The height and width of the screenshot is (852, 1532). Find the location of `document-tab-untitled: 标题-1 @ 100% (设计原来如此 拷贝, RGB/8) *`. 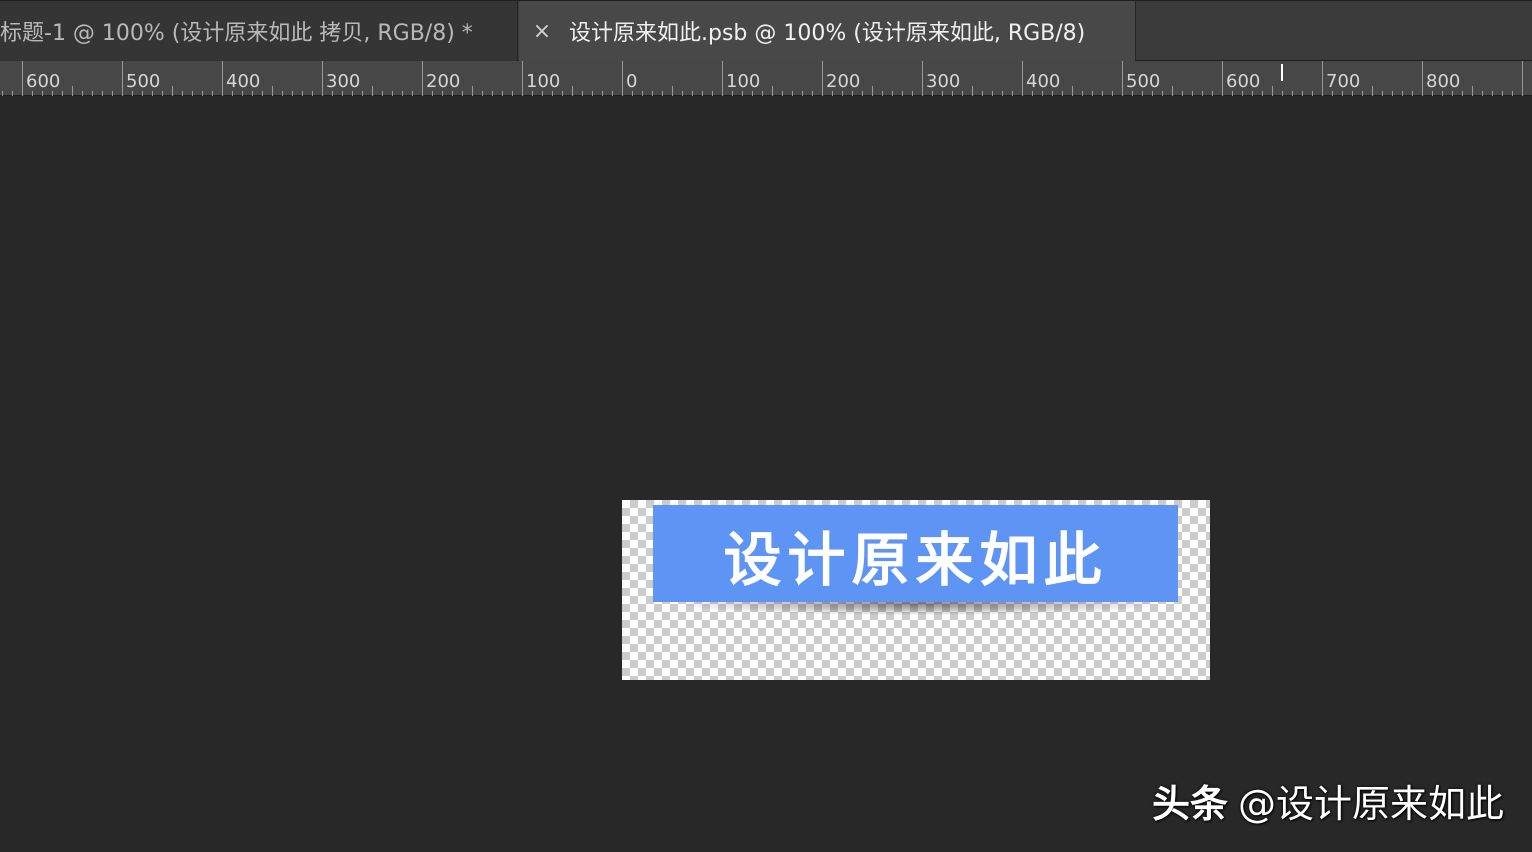

document-tab-untitled: 标题-1 @ 100% (设计原来如此 拷贝, RGB/8) * is located at coordinates (259, 31).